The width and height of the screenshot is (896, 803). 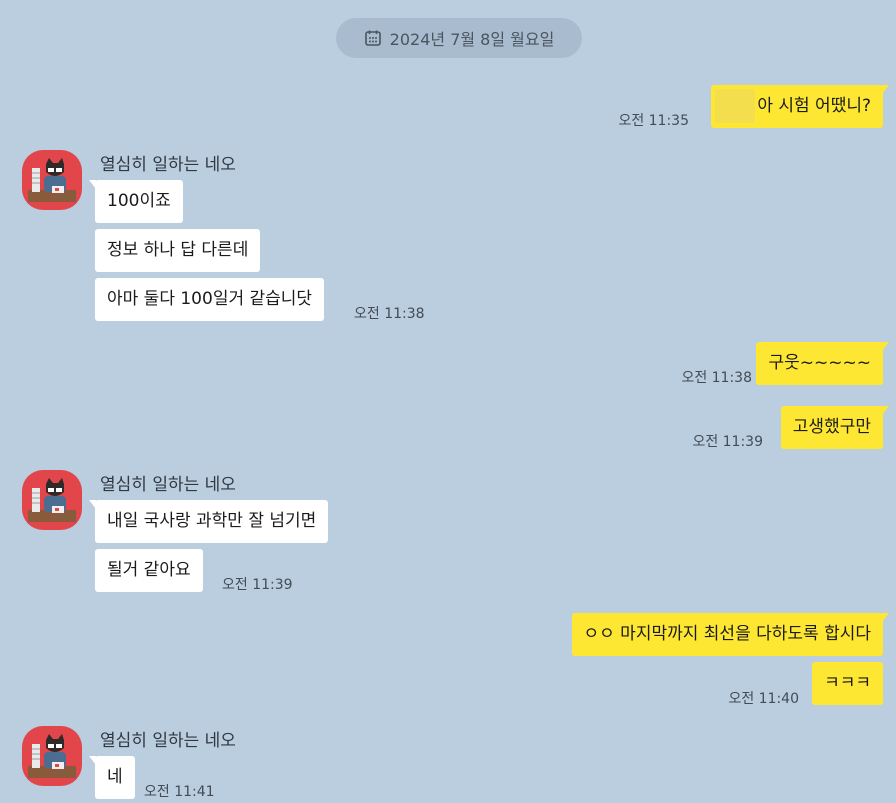 What do you see at coordinates (814, 106) in the screenshot?
I see `message-text: 아 시험 어땠니?` at bounding box center [814, 106].